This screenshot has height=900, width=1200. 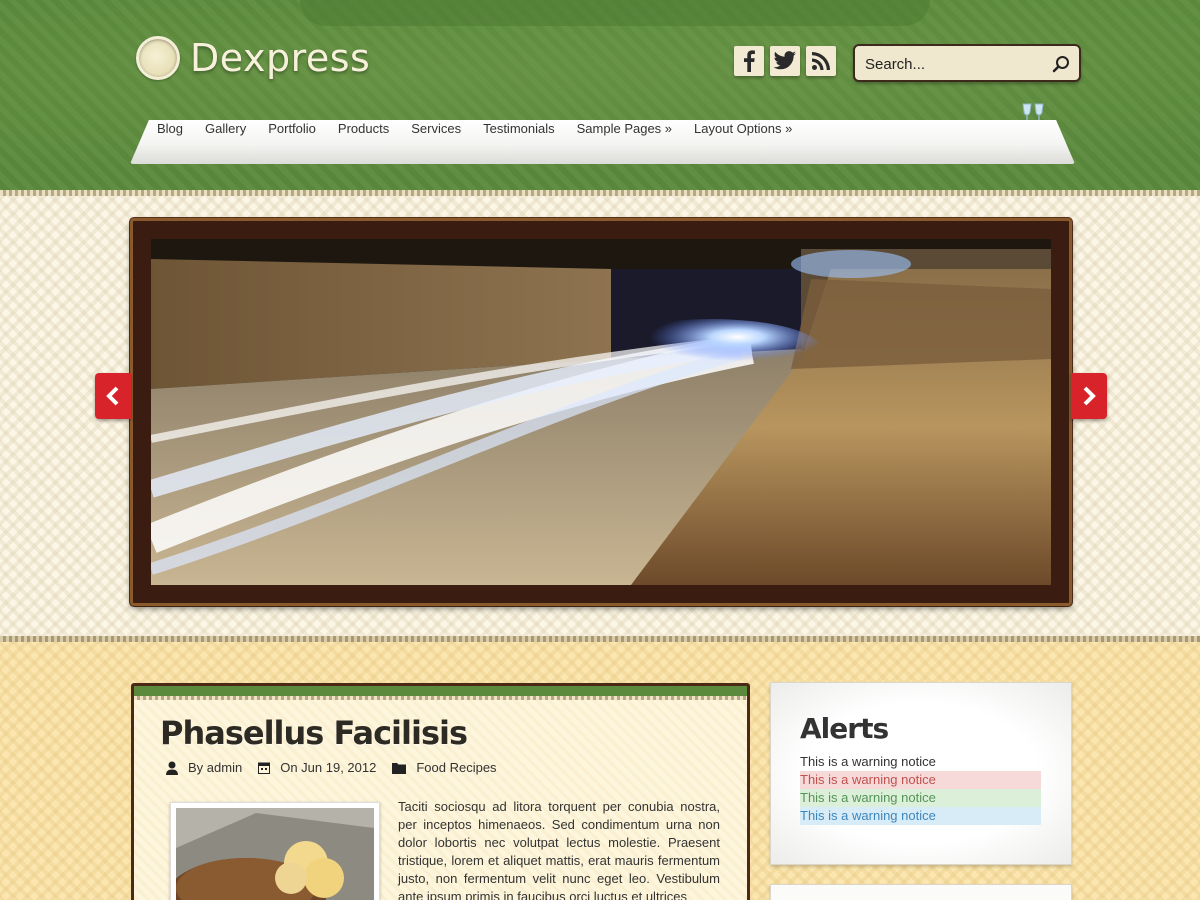 What do you see at coordinates (215, 767) in the screenshot?
I see `post-author-text: By admin` at bounding box center [215, 767].